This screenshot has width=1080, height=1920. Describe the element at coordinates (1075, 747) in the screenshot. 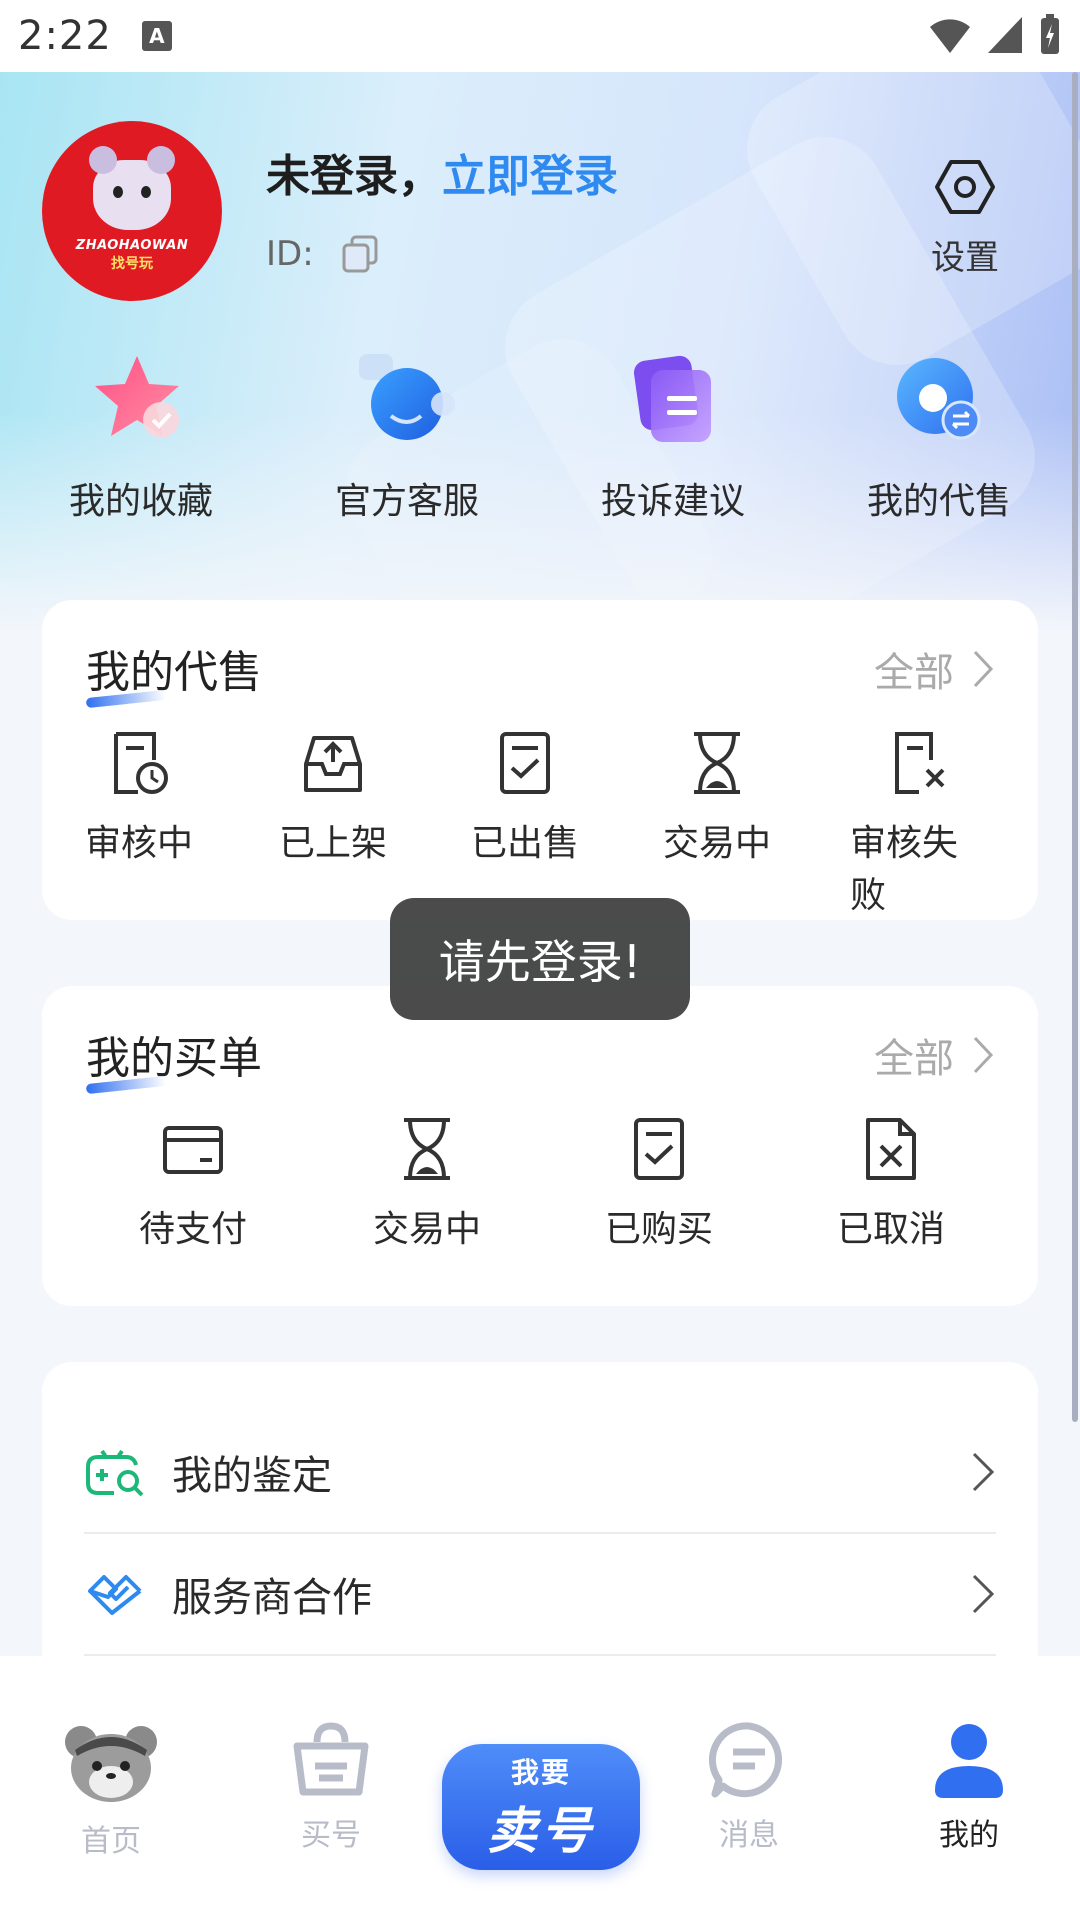

I see `scrollbar` at that location.